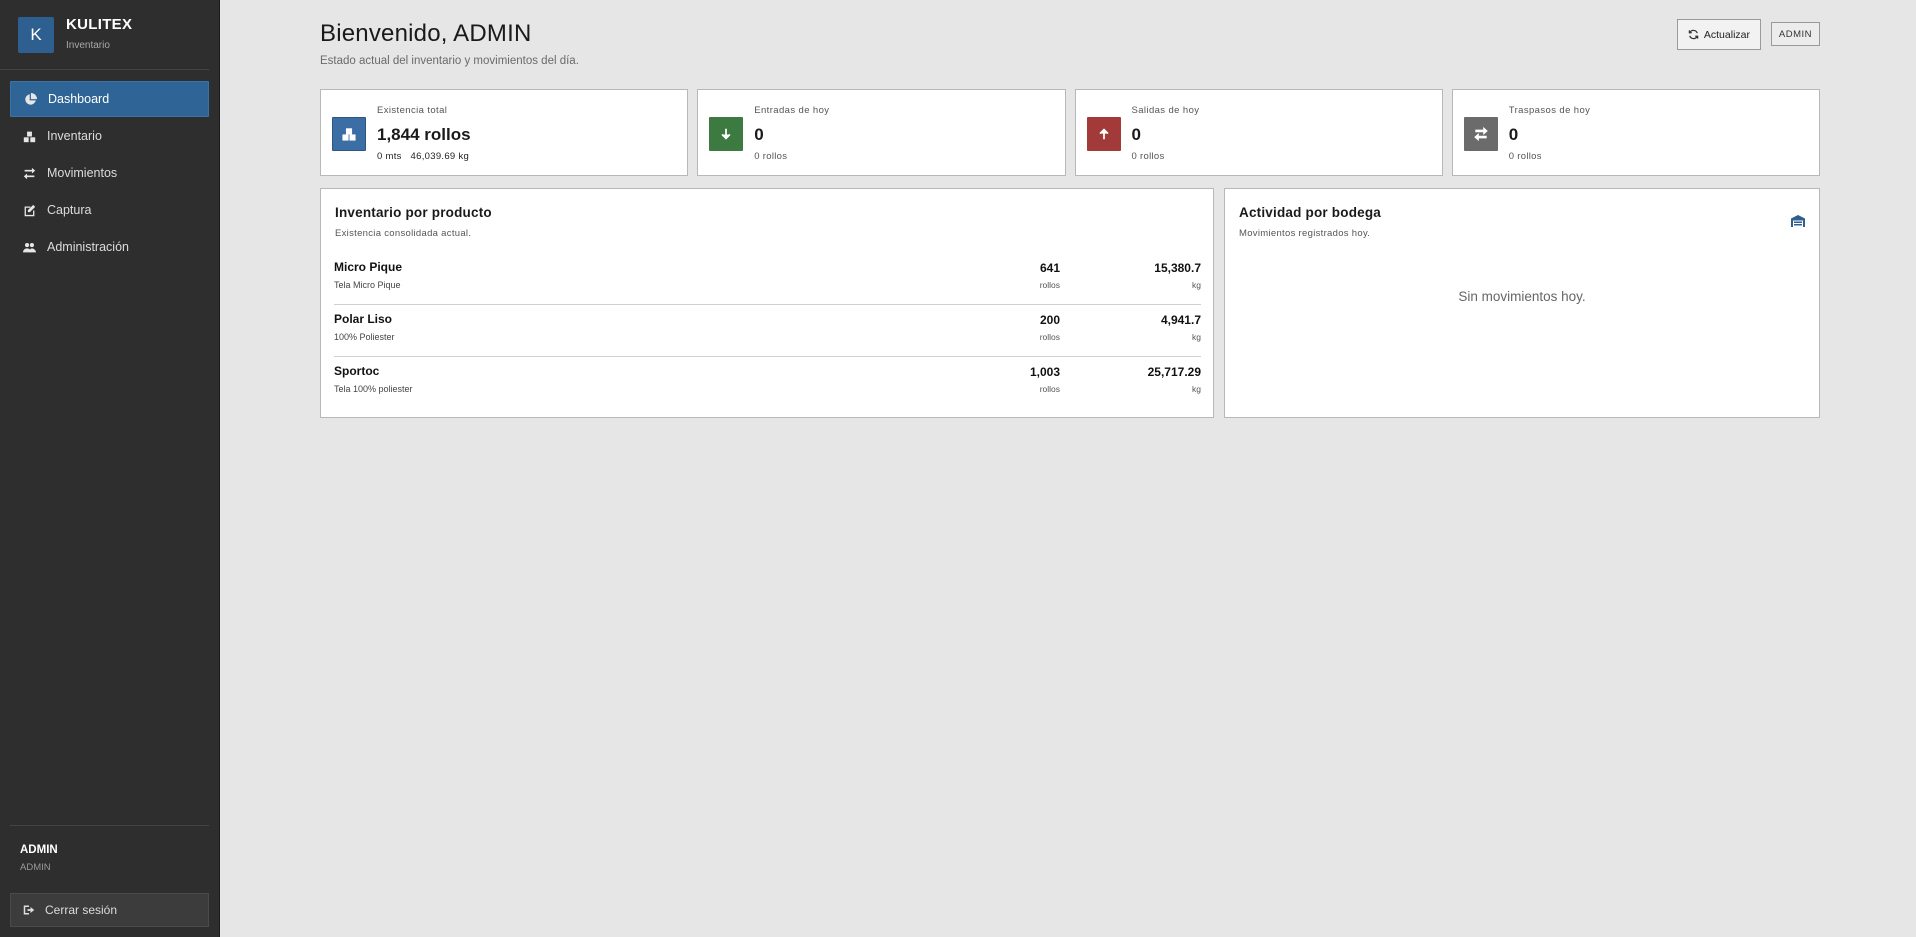 The height and width of the screenshot is (937, 1916). I want to click on product-qty: 200, so click(1049, 320).